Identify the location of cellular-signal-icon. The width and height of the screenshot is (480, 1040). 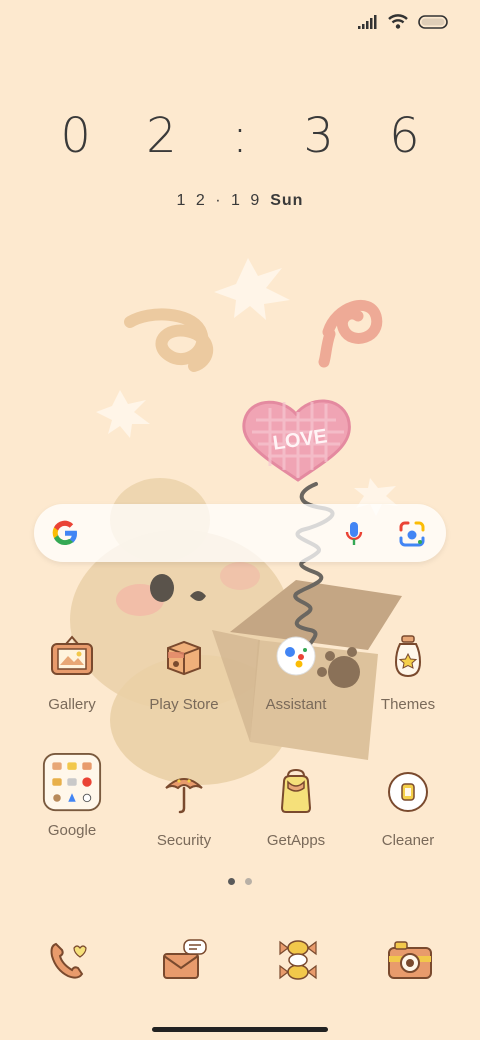
(367, 21).